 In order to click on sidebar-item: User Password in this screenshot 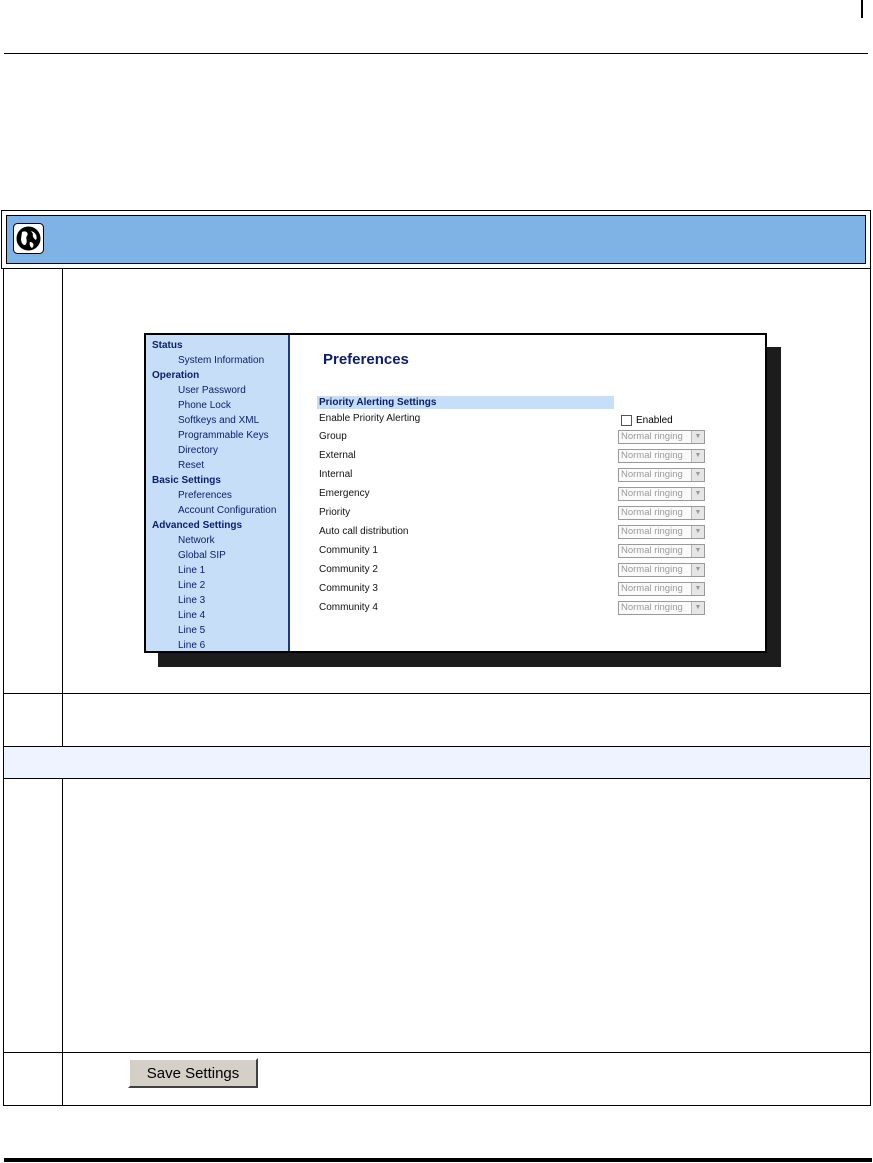, I will do `click(217, 390)`.